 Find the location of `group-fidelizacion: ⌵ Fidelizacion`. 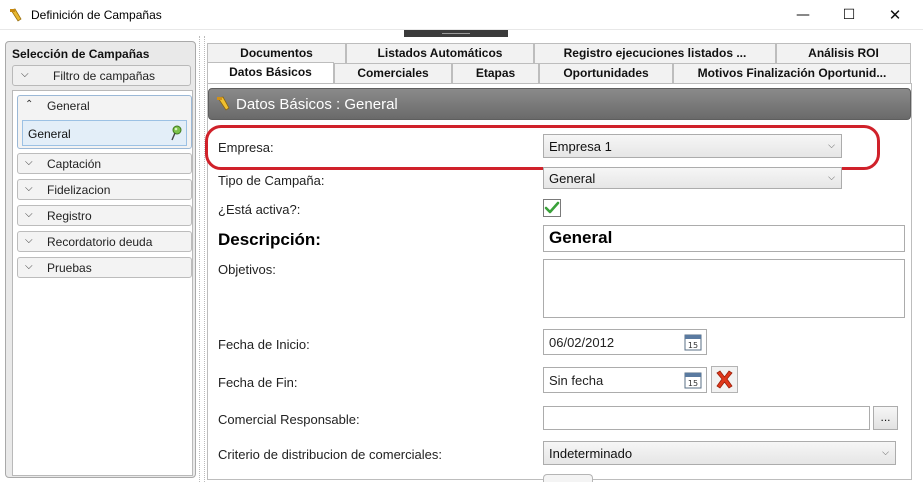

group-fidelizacion: ⌵ Fidelizacion is located at coordinates (104, 189).